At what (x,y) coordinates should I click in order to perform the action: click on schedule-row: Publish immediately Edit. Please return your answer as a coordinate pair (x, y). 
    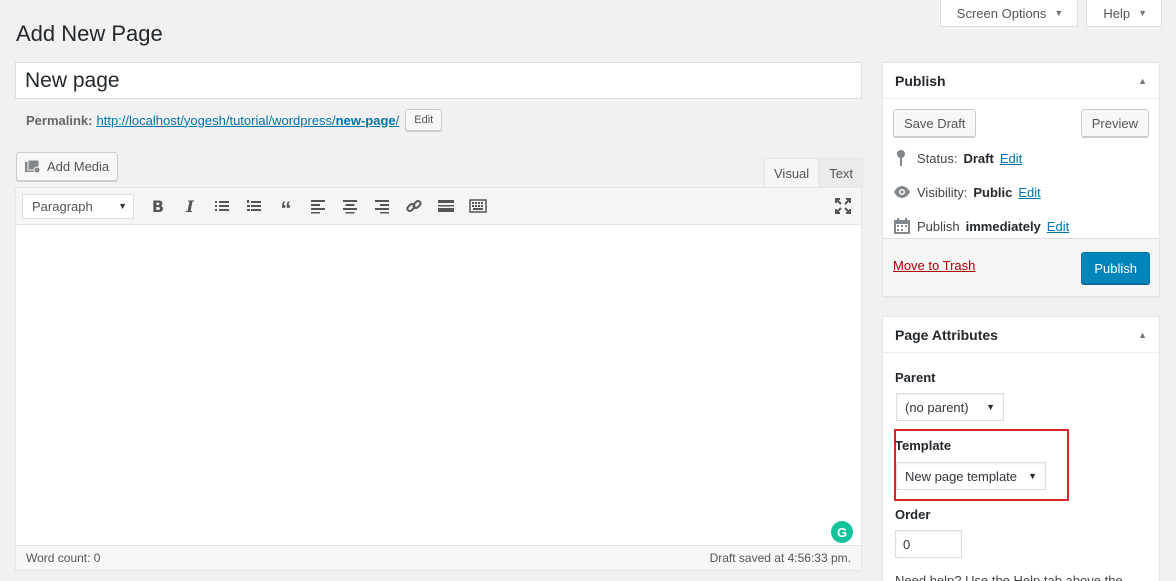
    Looking at the image, I should click on (981, 226).